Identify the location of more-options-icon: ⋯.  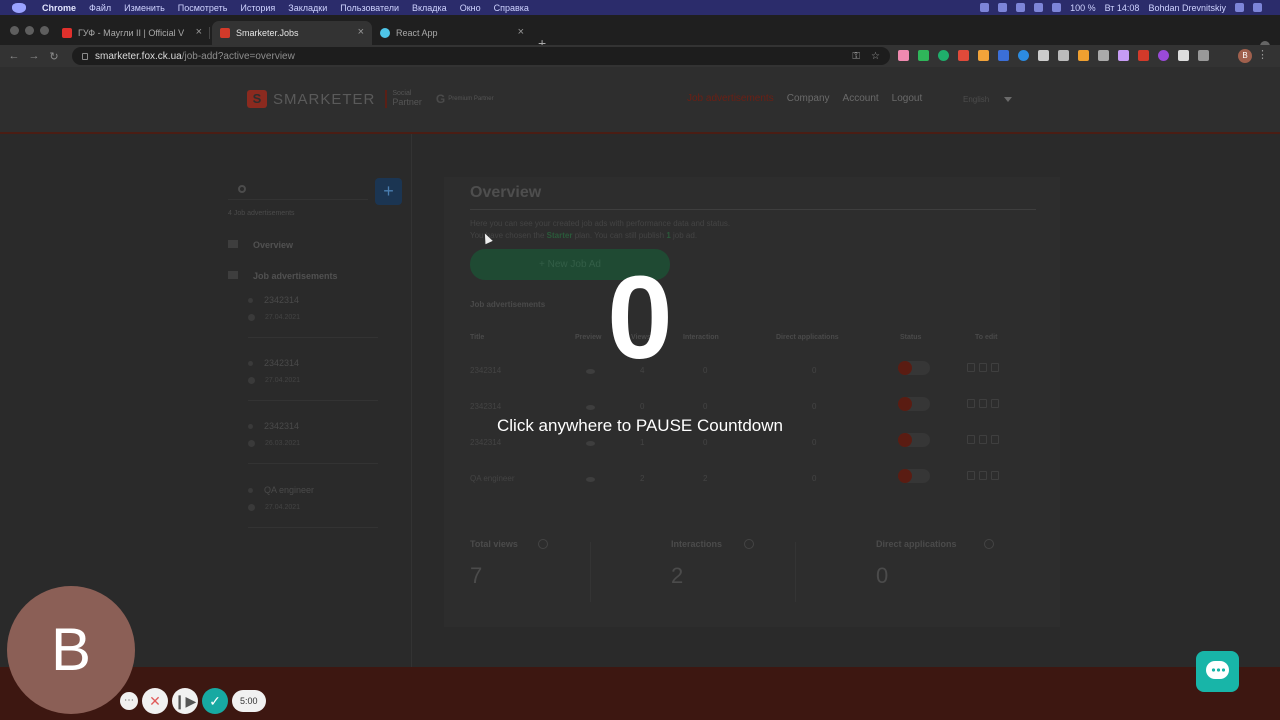
(129, 701).